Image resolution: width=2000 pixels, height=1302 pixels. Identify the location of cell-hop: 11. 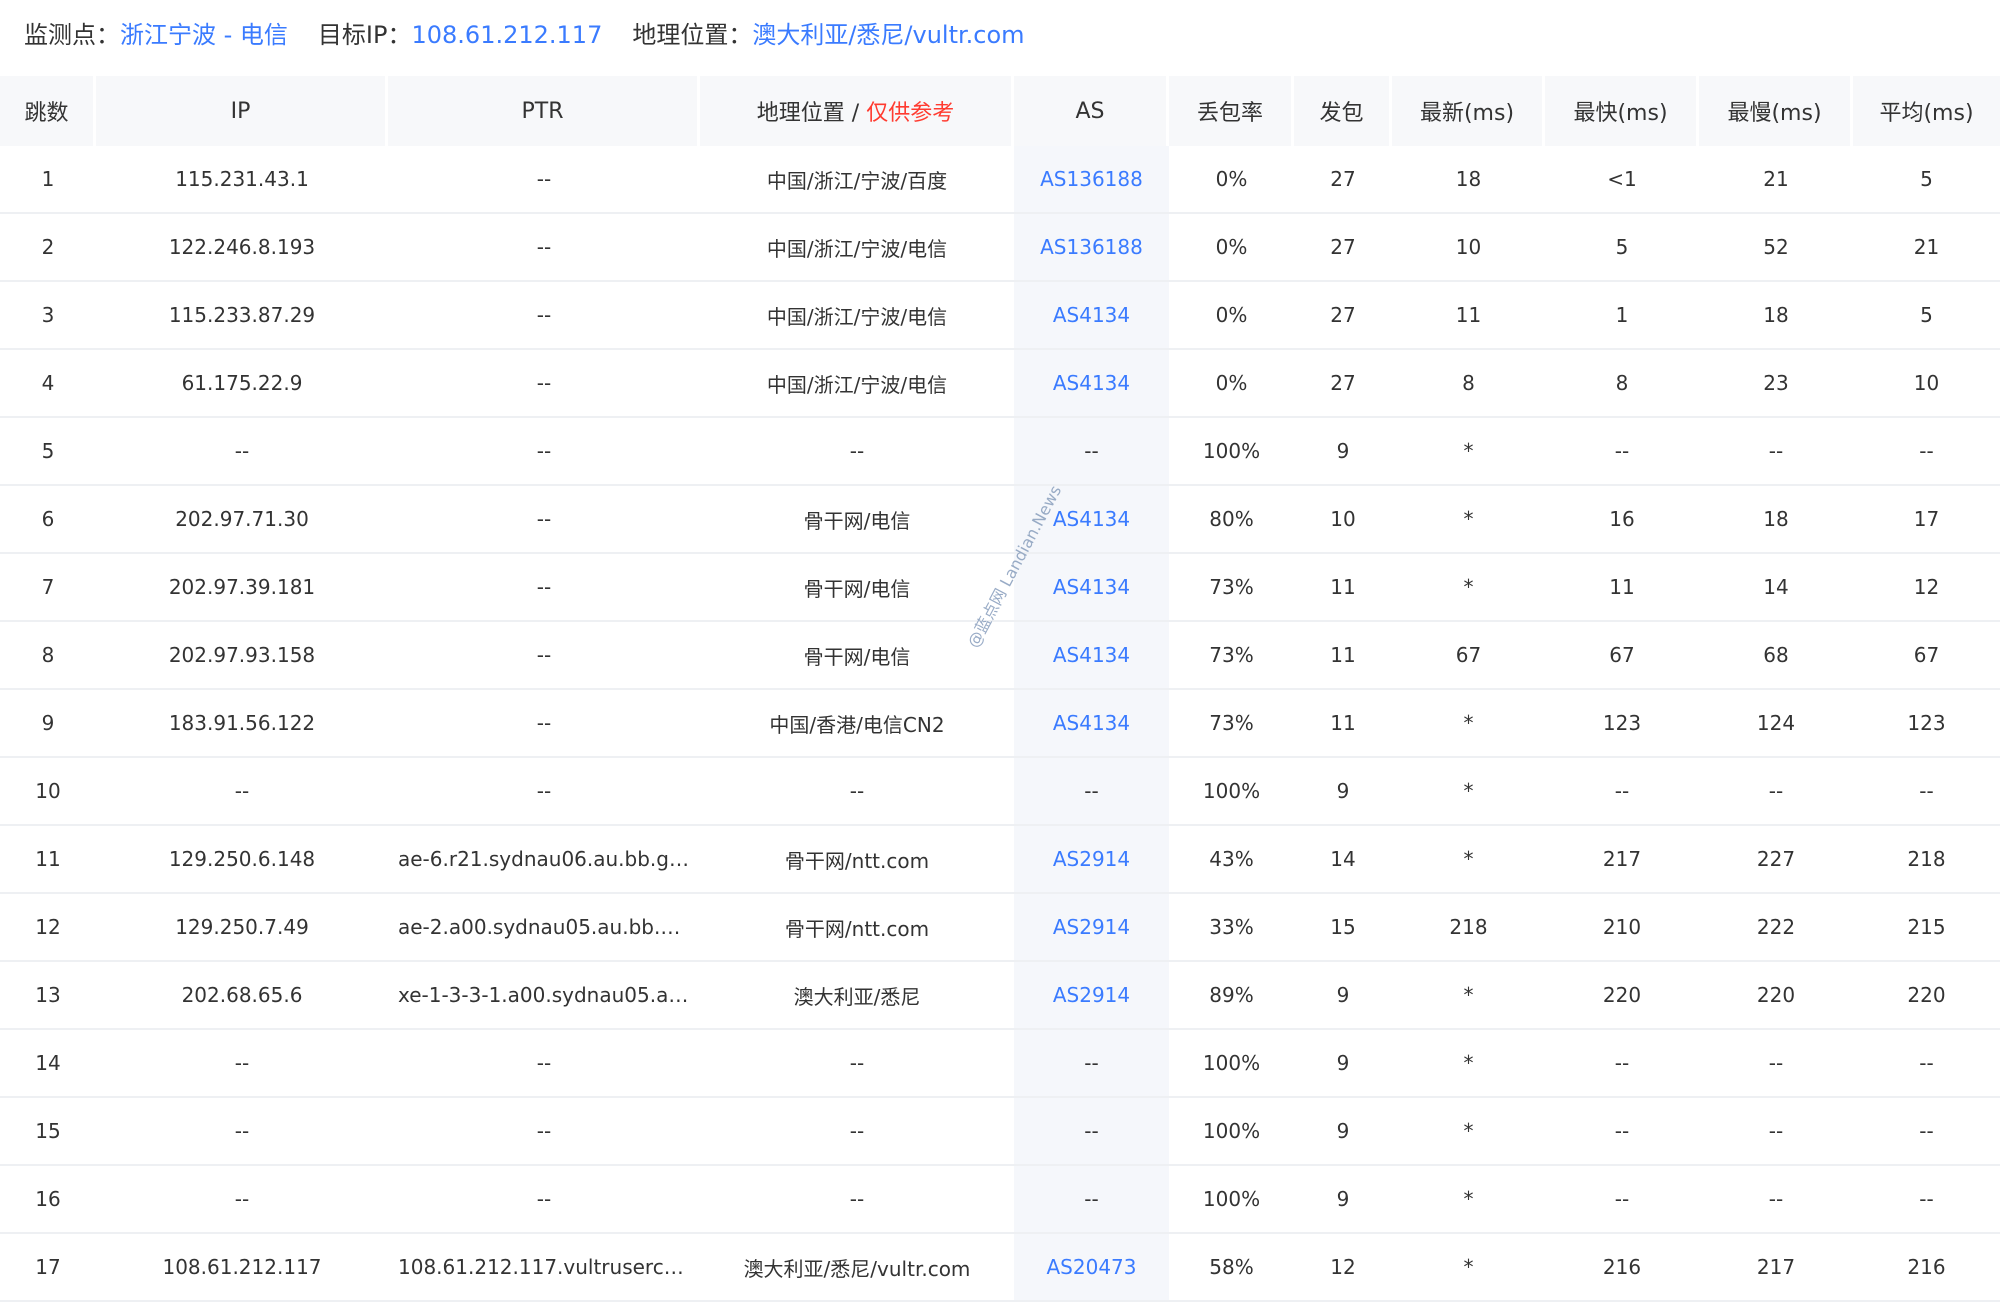
(48, 860).